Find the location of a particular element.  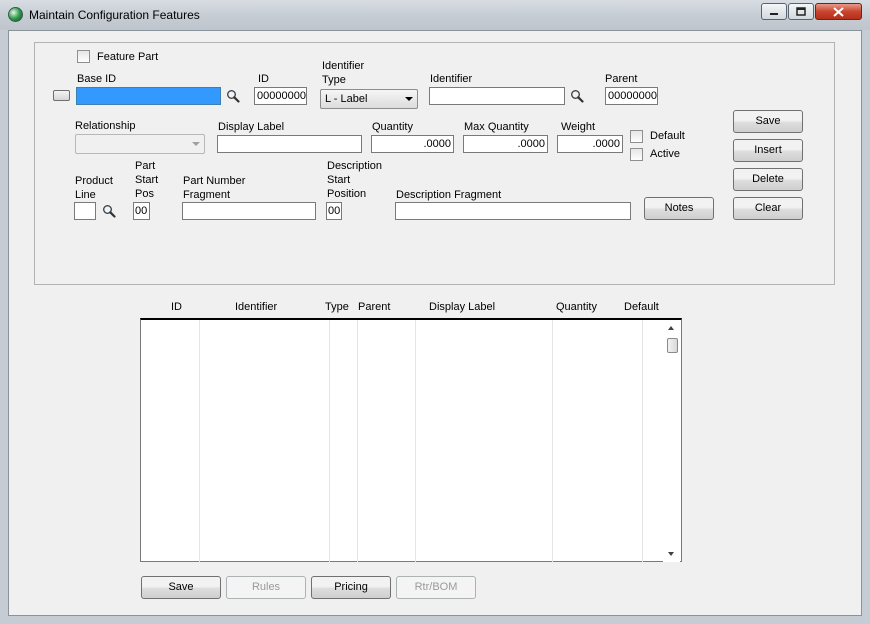

feature-part-label: Feature Part is located at coordinates (128, 57).